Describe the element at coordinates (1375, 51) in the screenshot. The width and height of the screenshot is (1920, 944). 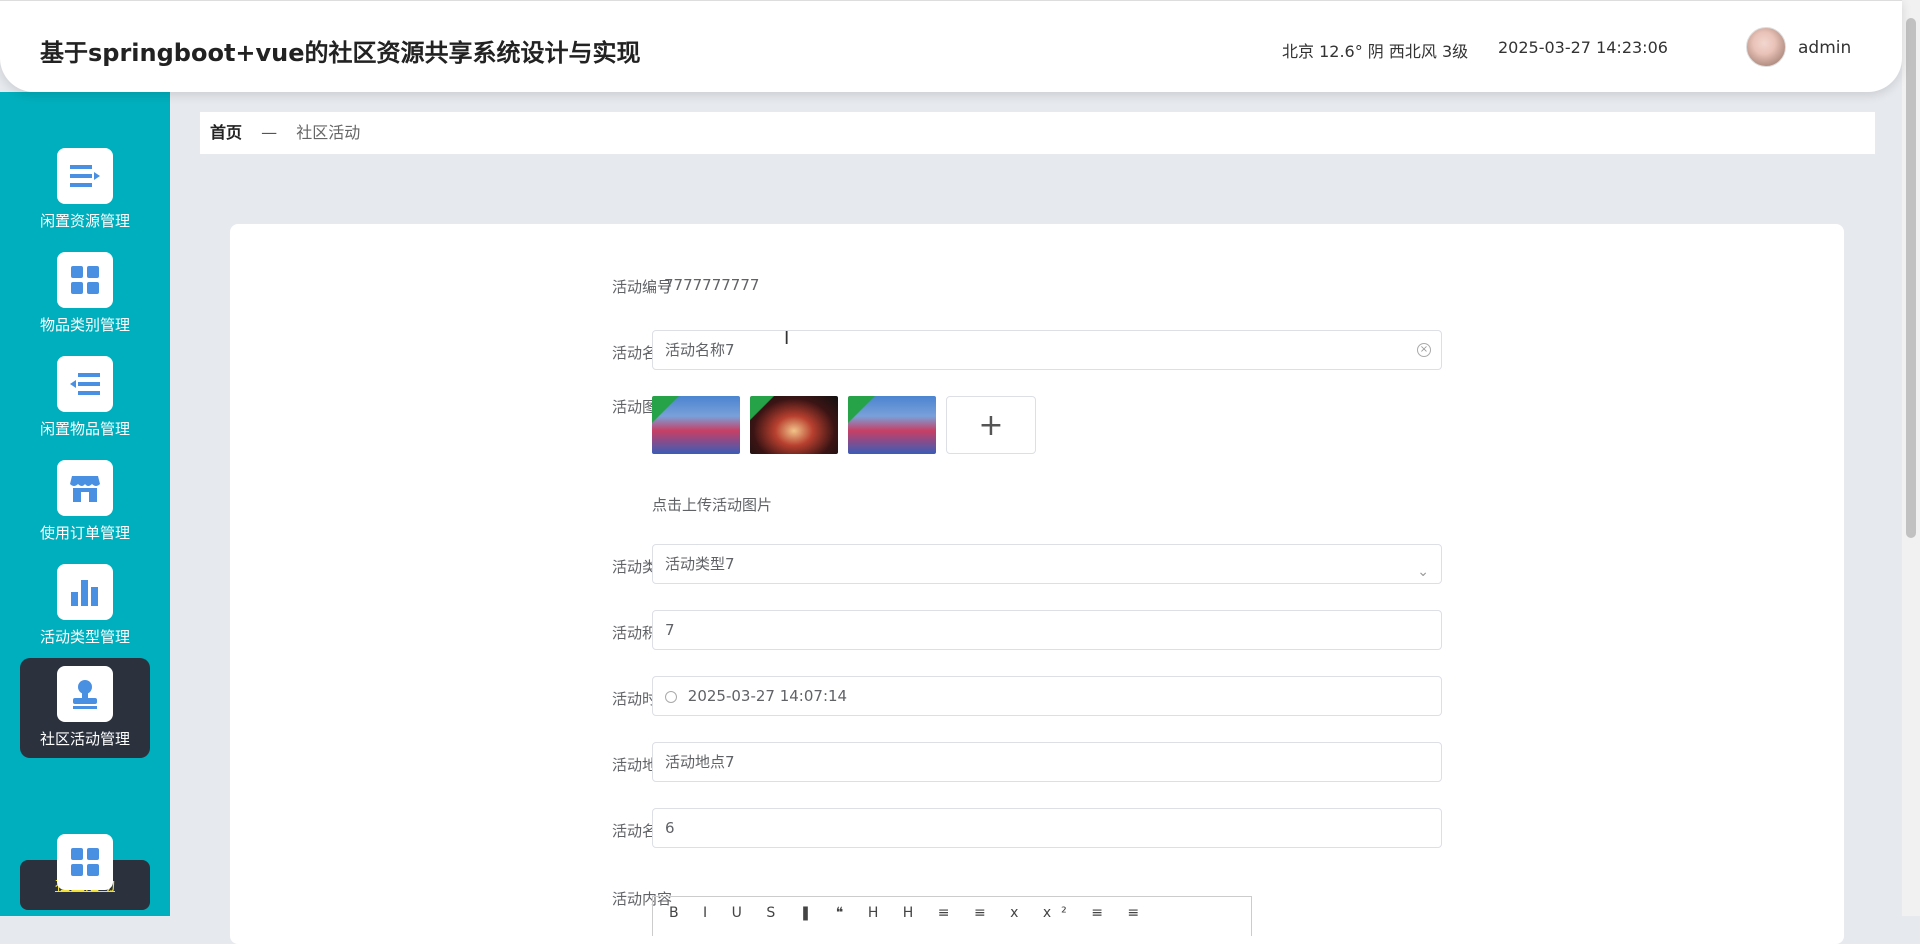
I see `weather-info: 北京 12.6° 阴 西北风 3级` at that location.